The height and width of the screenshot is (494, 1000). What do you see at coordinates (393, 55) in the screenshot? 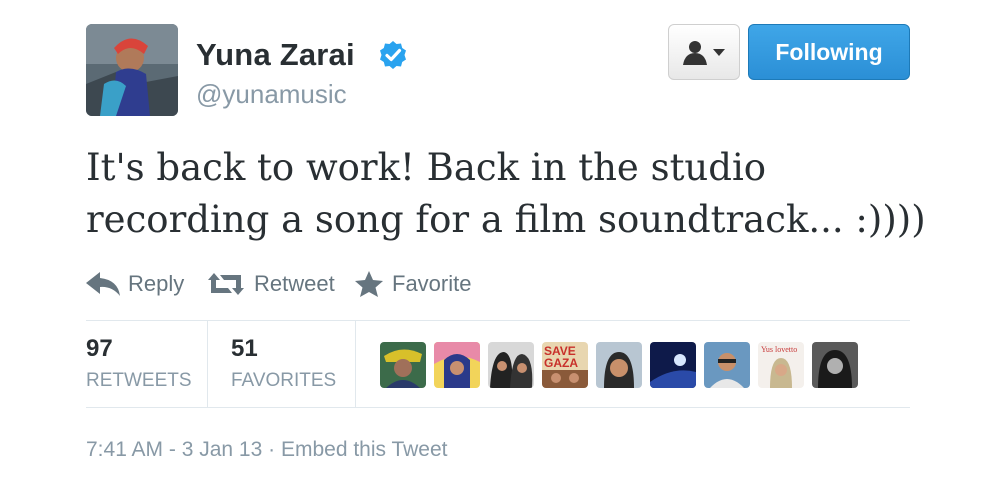
I see `verified-badge-icon` at bounding box center [393, 55].